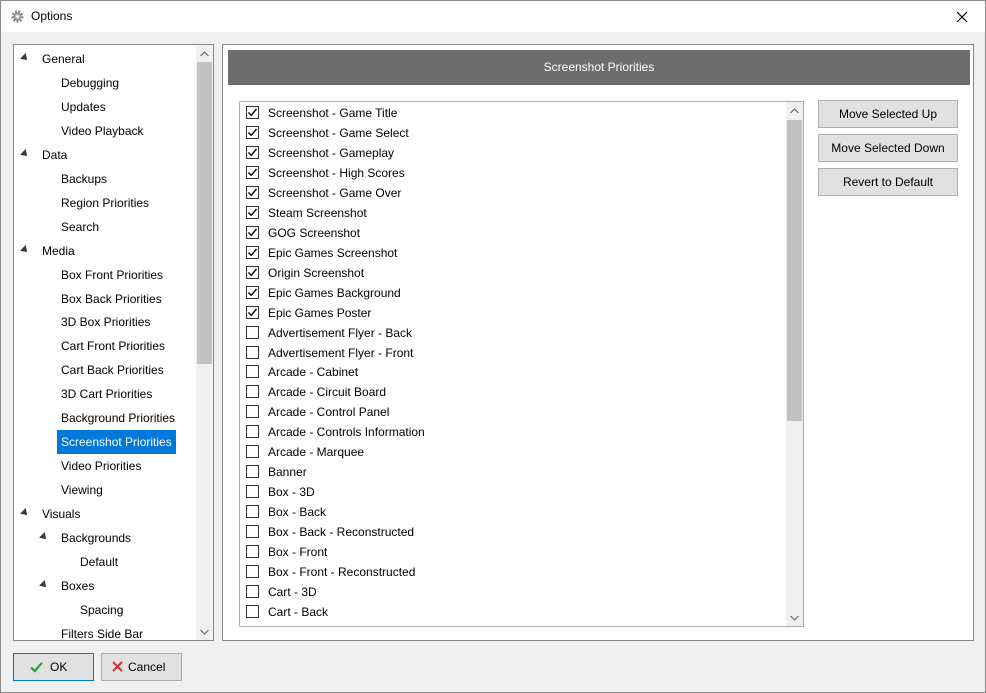 Image resolution: width=986 pixels, height=693 pixels. What do you see at coordinates (68, 586) in the screenshot?
I see `tree-item-boxes: Boxes` at bounding box center [68, 586].